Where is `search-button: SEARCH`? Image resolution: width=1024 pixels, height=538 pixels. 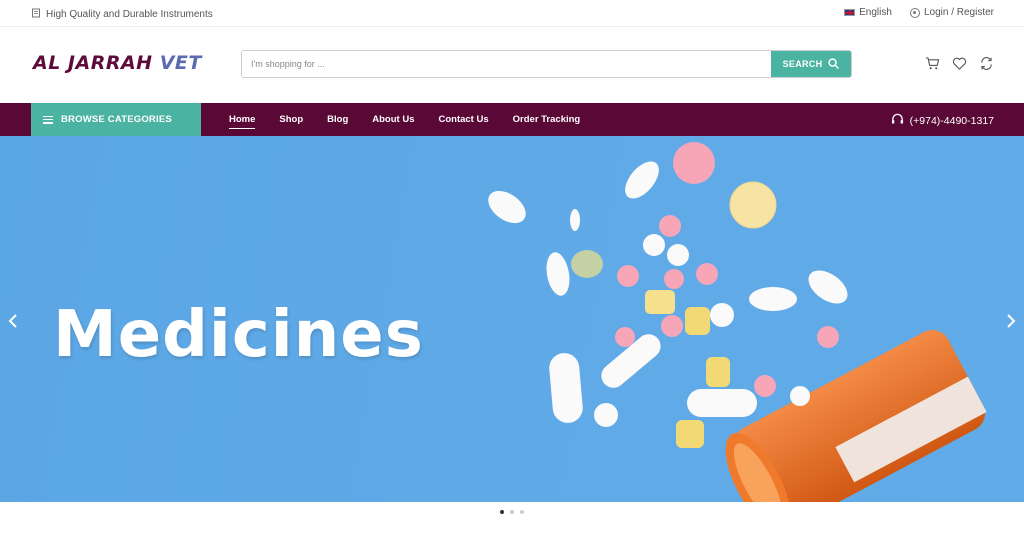
search-button: SEARCH is located at coordinates (811, 64).